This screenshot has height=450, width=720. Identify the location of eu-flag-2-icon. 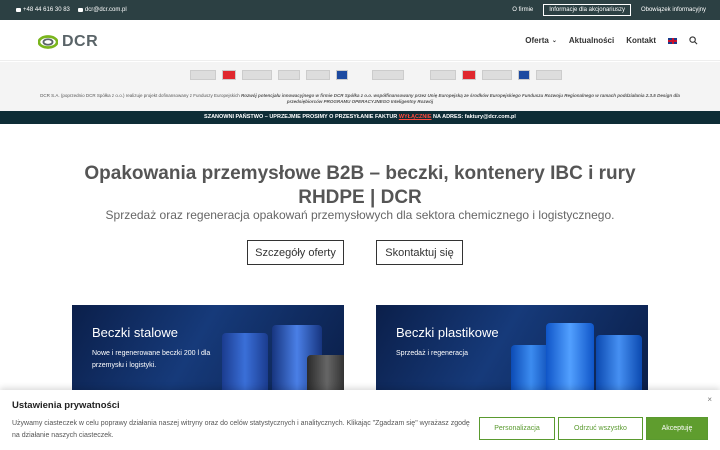
(524, 75).